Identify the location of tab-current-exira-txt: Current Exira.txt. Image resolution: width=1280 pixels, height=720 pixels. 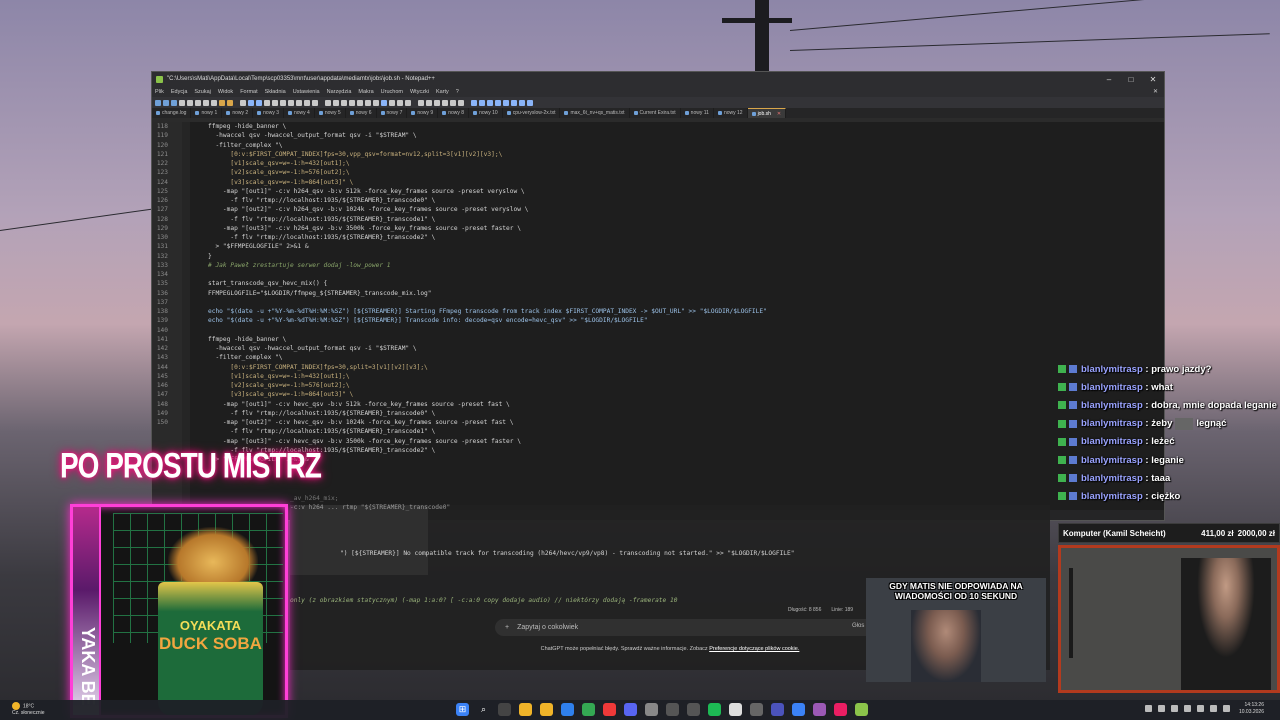
(655, 113).